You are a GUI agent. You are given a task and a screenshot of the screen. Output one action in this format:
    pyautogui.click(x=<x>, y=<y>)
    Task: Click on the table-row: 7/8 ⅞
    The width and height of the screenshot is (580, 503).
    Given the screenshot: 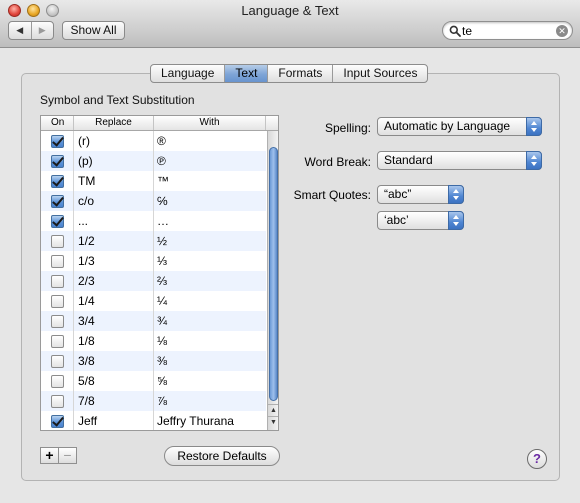 What is the action you would take?
    pyautogui.click(x=153, y=401)
    